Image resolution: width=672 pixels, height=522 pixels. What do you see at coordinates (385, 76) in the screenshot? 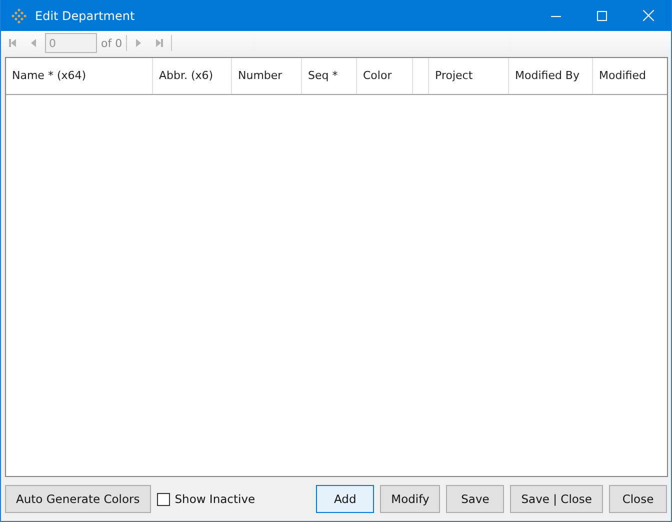
I see `column-header: Color` at bounding box center [385, 76].